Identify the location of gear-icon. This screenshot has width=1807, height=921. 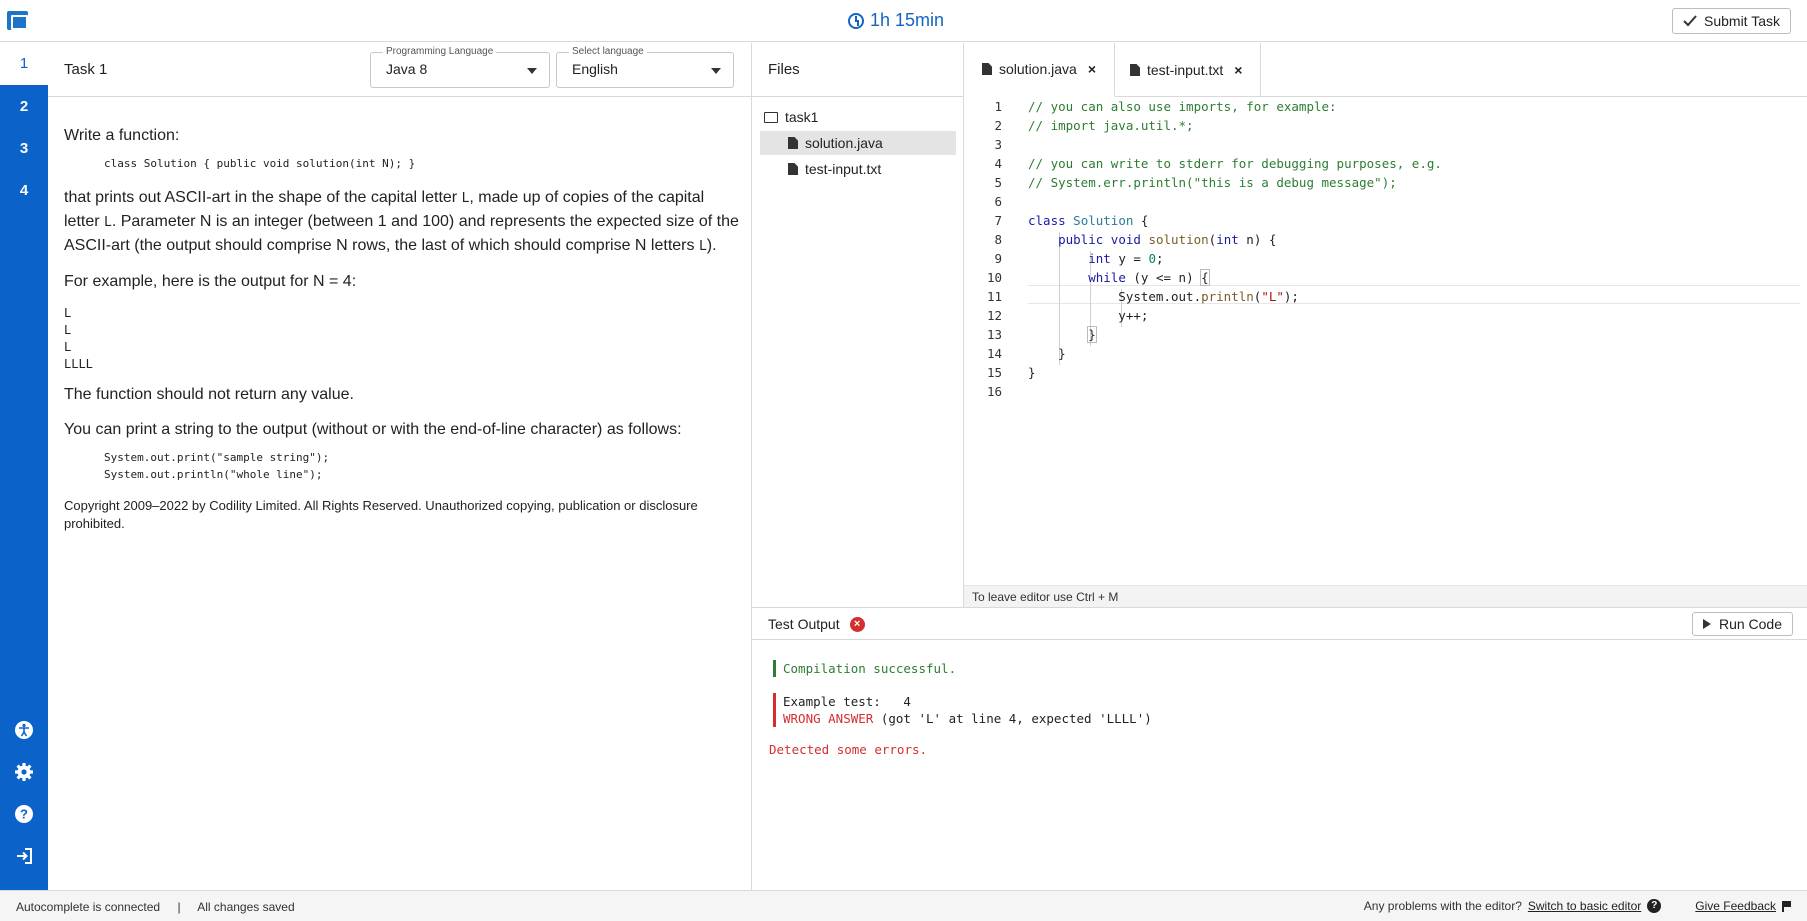
(24, 772).